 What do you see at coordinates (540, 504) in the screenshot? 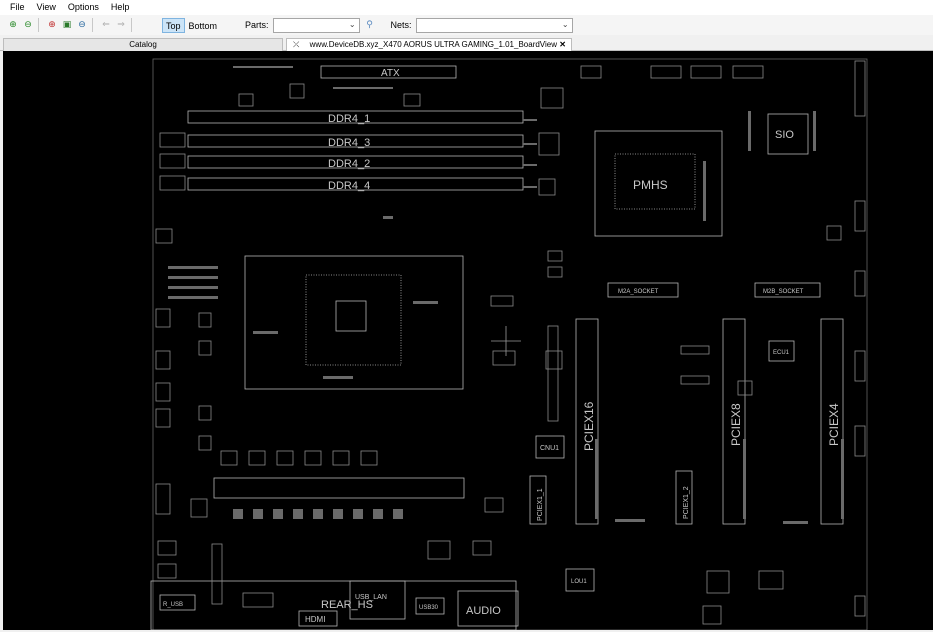
I see `pciex1-1-label: PCIEX1_1` at bounding box center [540, 504].